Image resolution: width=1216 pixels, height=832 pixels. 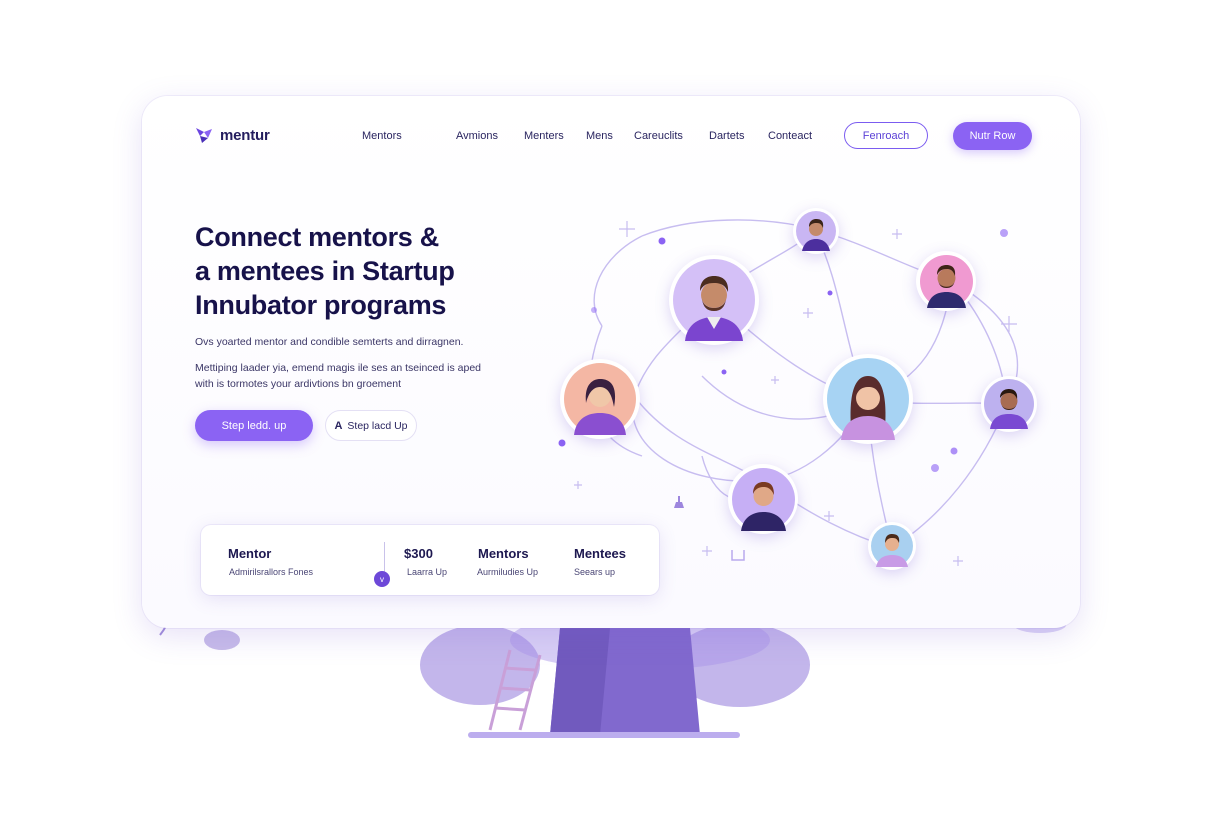 I want to click on header-cta-button: Nutr Row, so click(x=992, y=136).